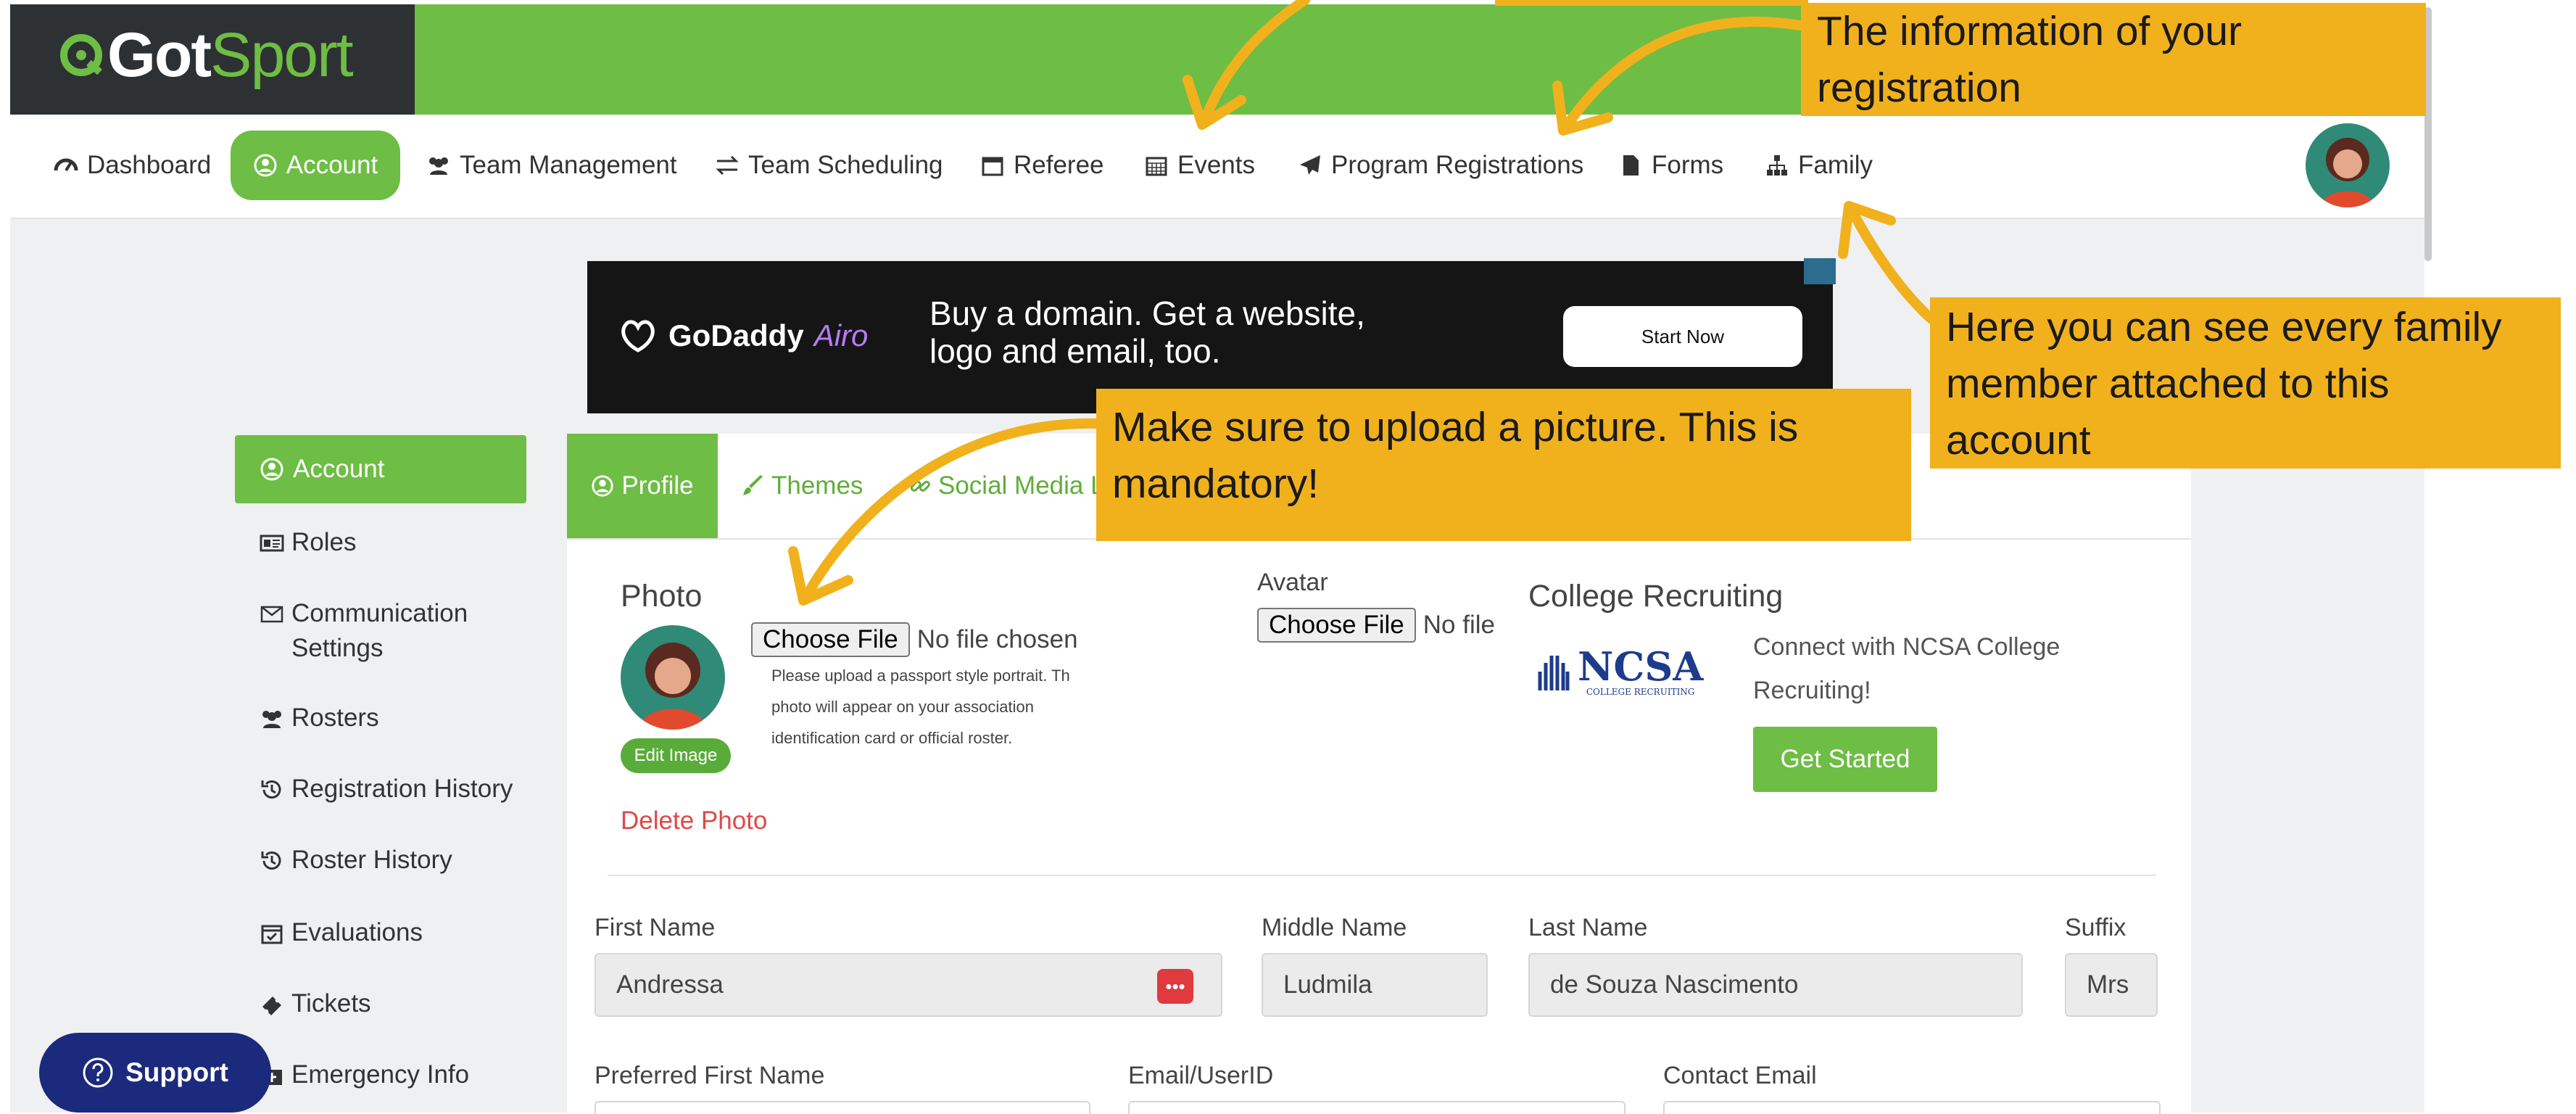 The image size is (2576, 1114). What do you see at coordinates (98, 1072) in the screenshot?
I see `question-circle-icon` at bounding box center [98, 1072].